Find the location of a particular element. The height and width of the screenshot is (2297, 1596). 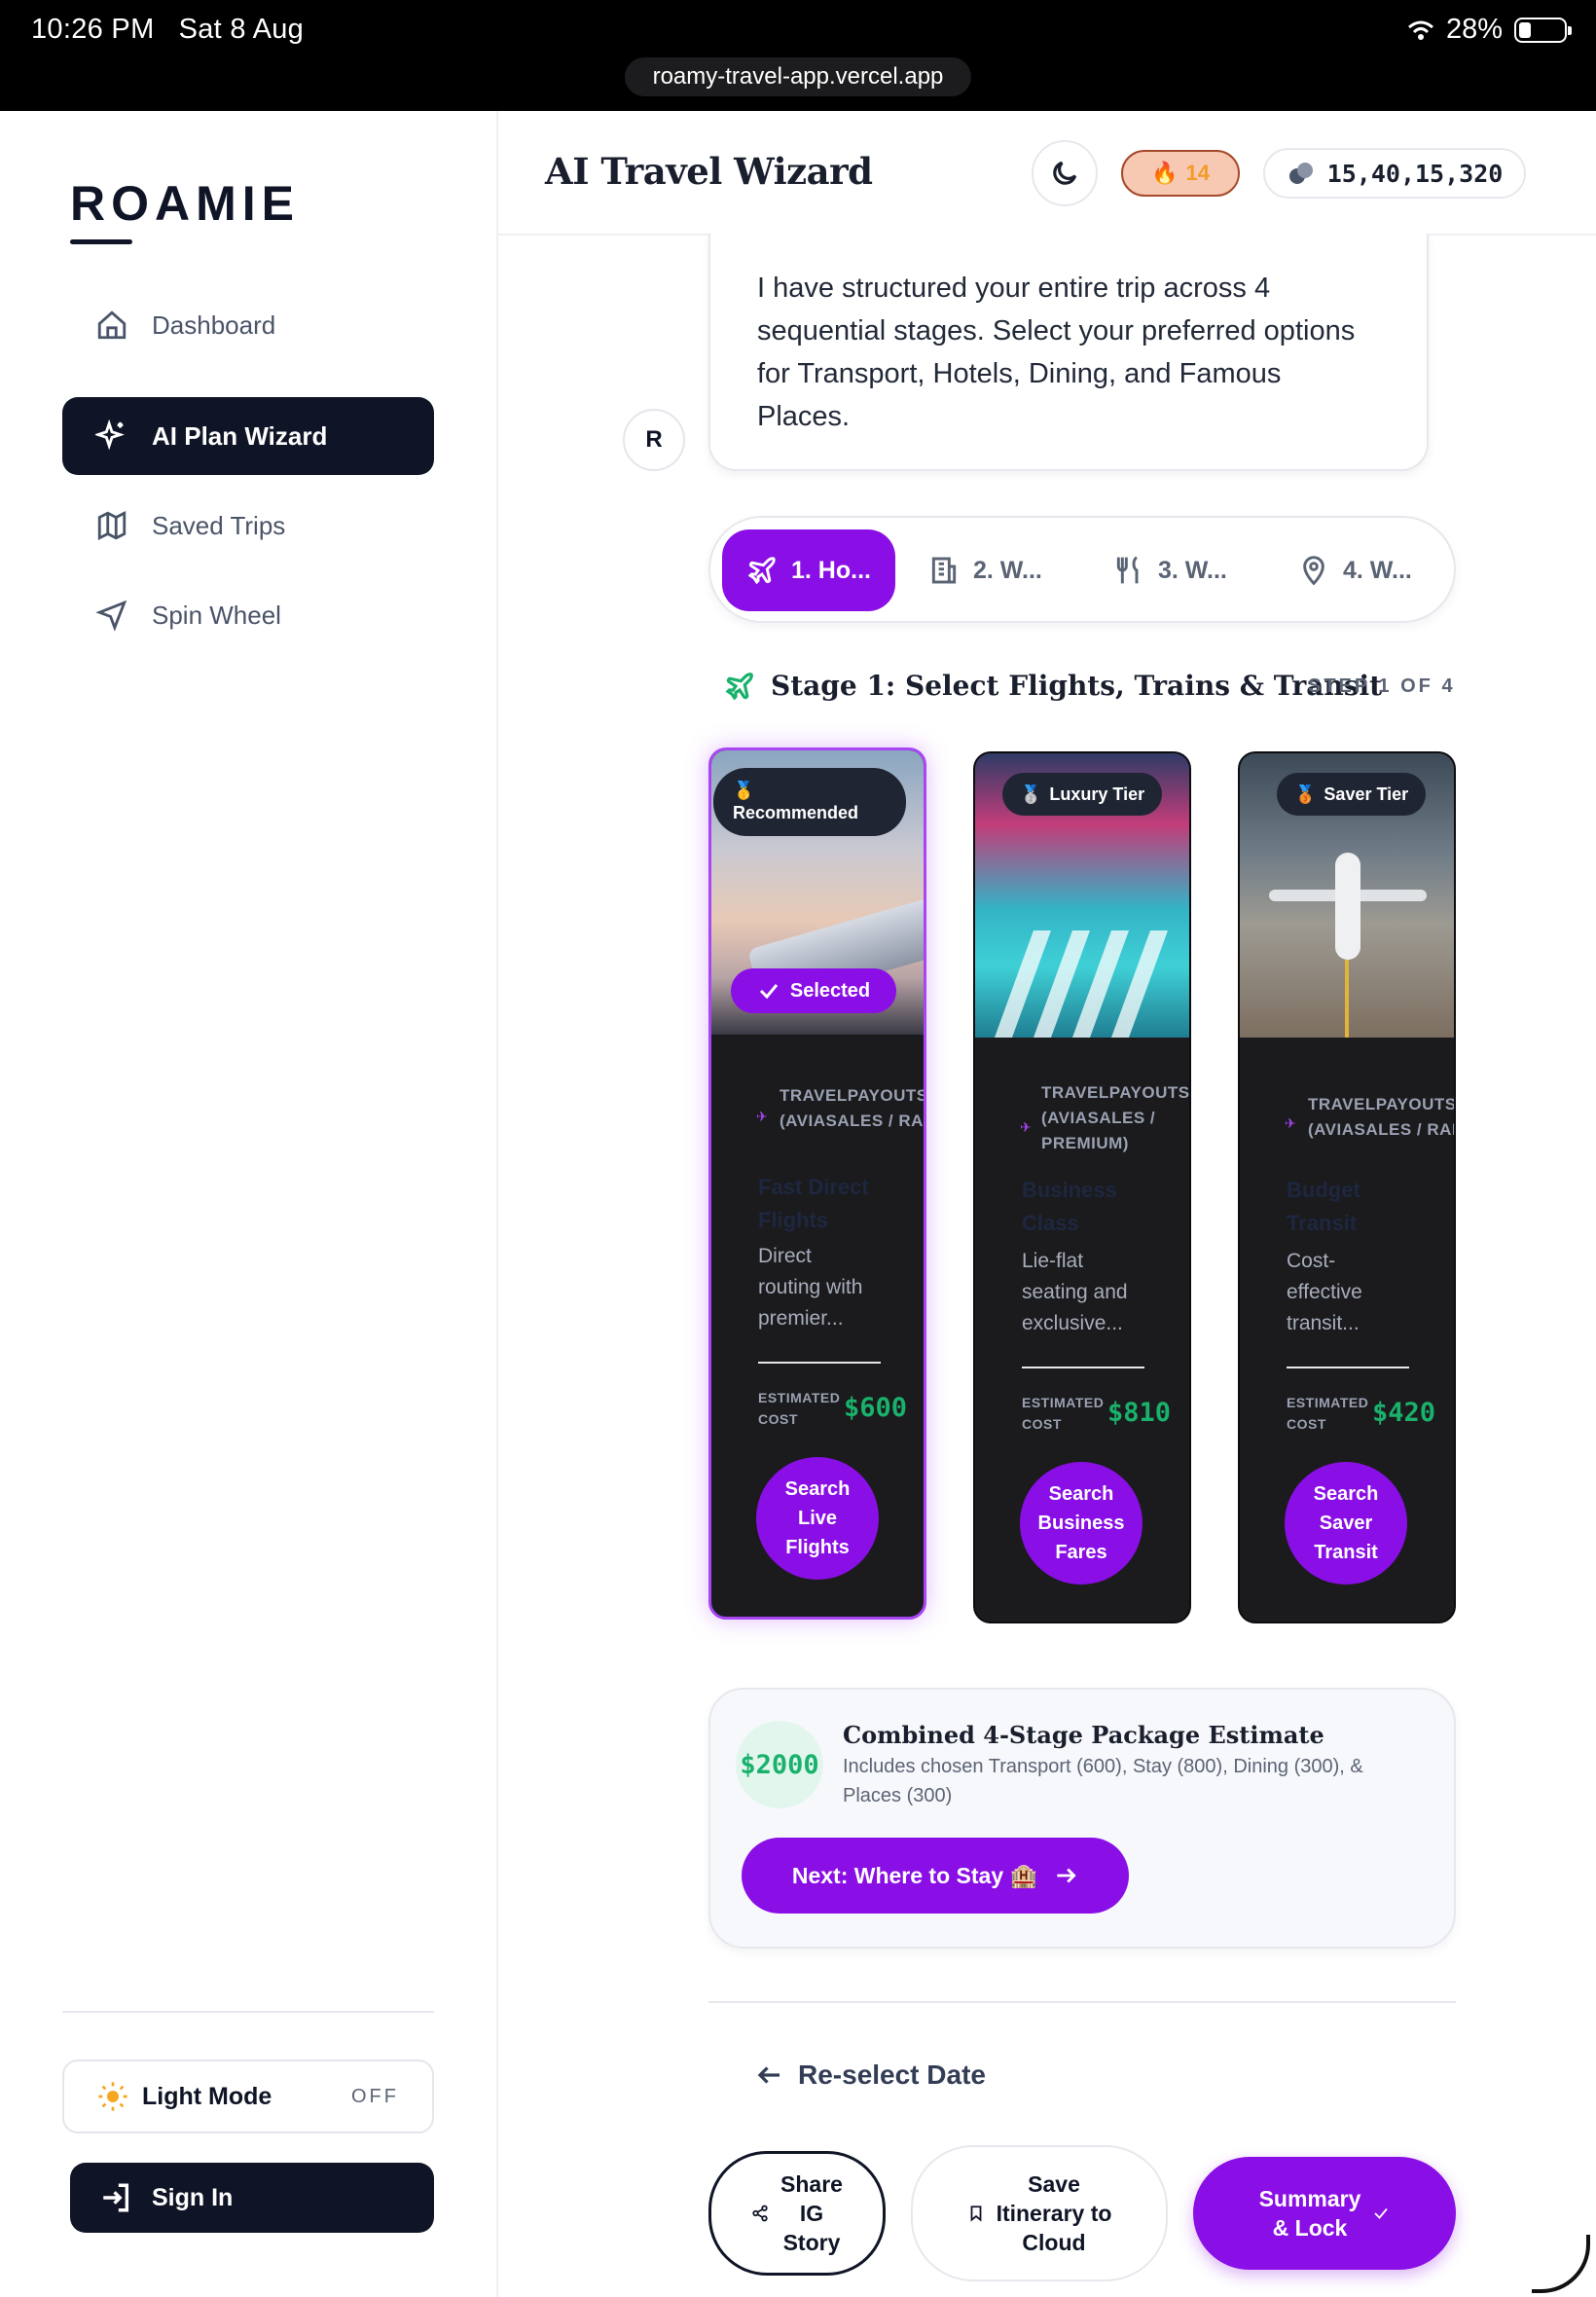

navigation-icon is located at coordinates (111, 616).